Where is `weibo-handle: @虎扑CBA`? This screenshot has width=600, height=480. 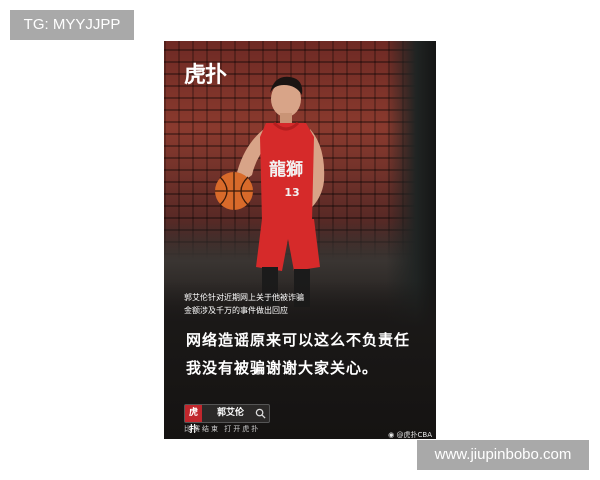 weibo-handle: @虎扑CBA is located at coordinates (414, 435).